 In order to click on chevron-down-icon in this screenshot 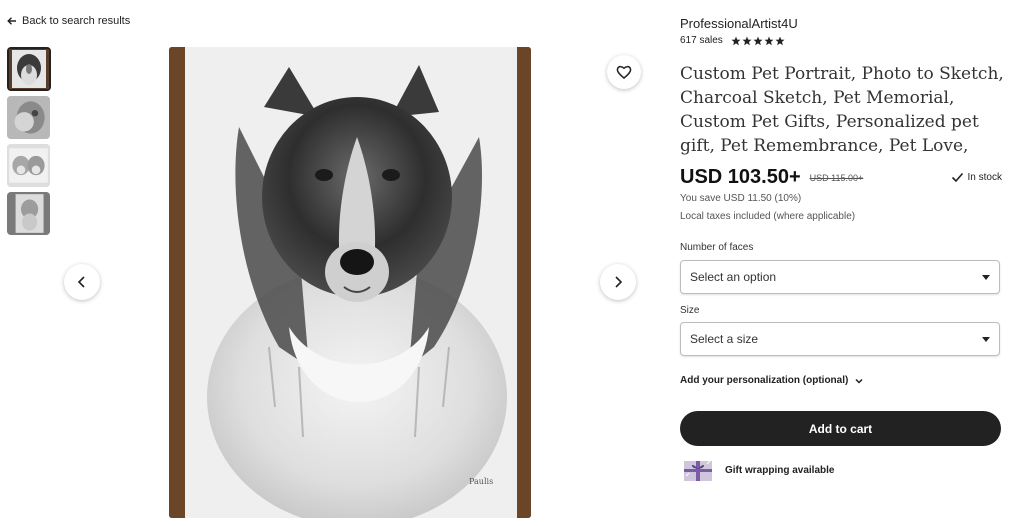, I will do `click(859, 381)`.